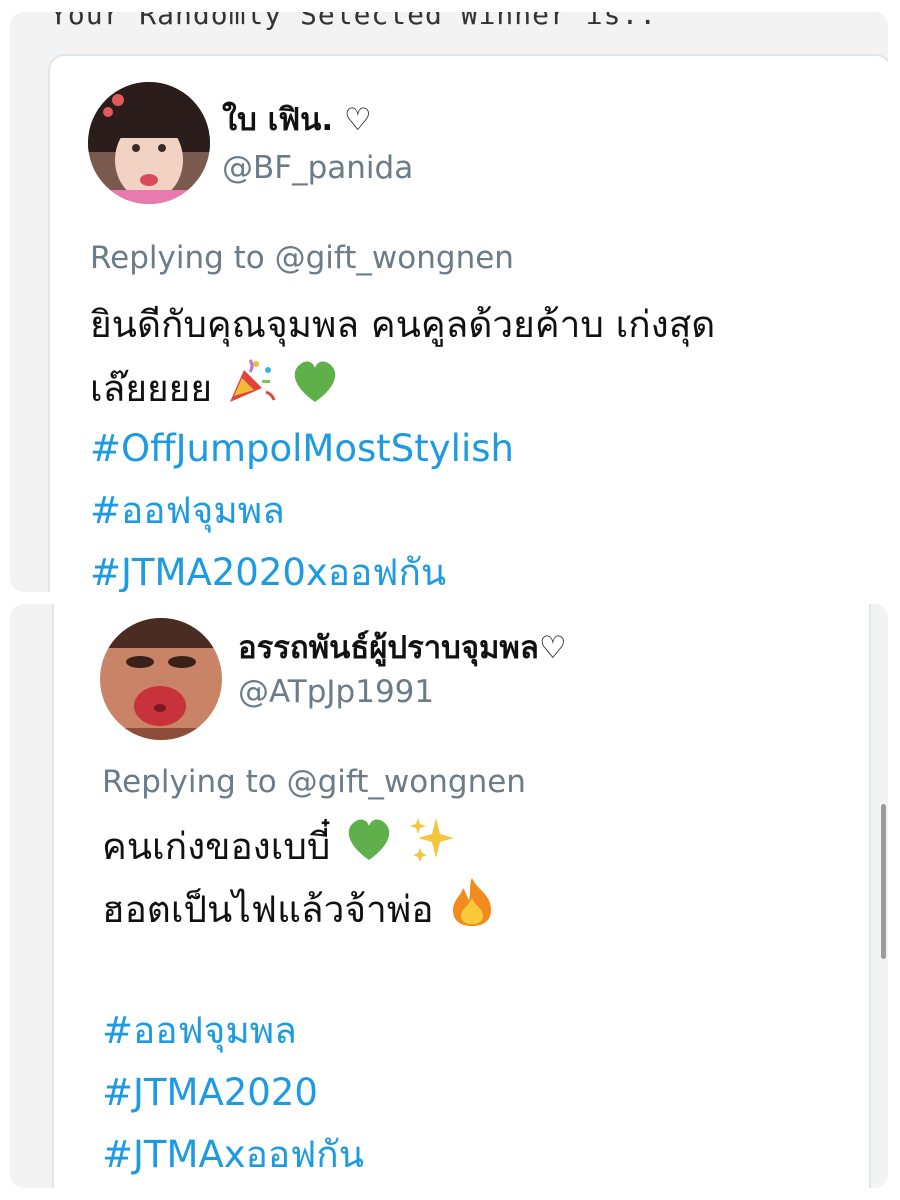  I want to click on tweet-line-with-emoji: ฮอตเป็นไฟแล้วจ้าพ่อ, so click(299, 907).